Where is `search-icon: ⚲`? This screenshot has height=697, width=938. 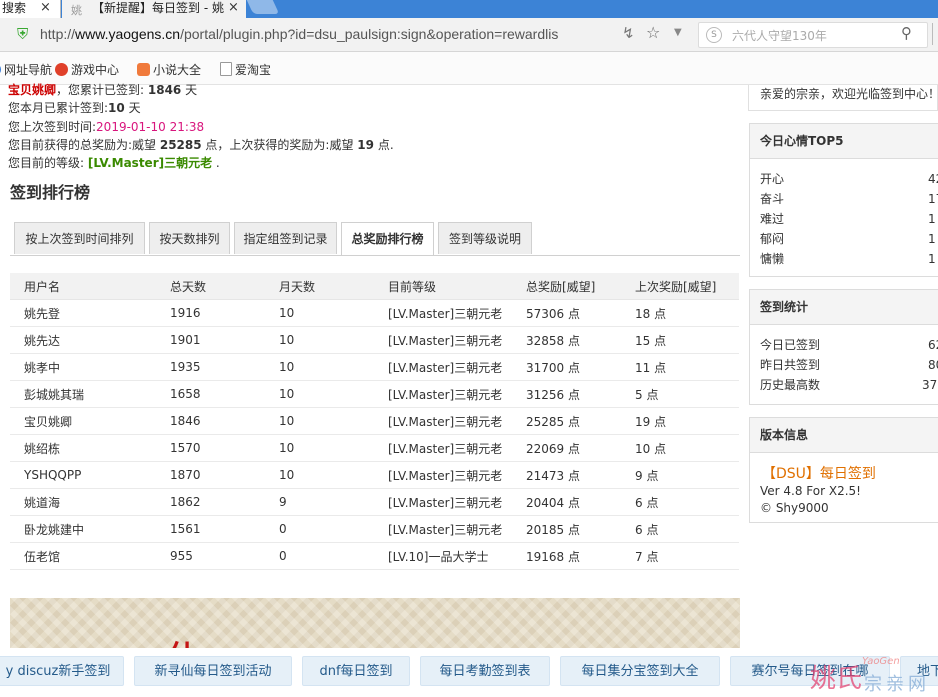
search-icon: ⚲ is located at coordinates (906, 33).